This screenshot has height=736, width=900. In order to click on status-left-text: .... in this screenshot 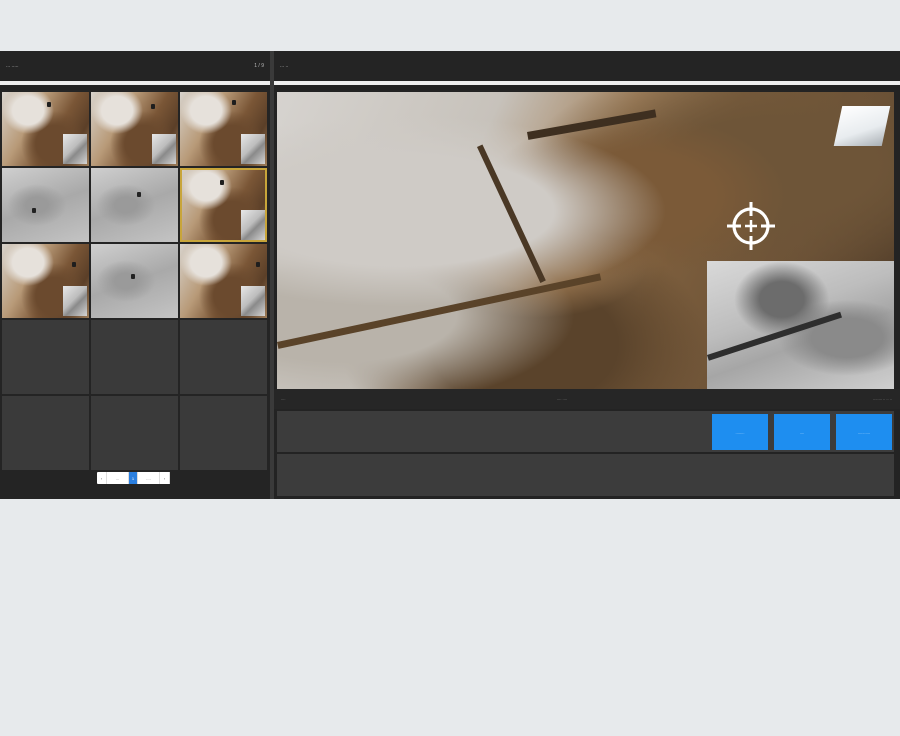, I will do `click(283, 398)`.